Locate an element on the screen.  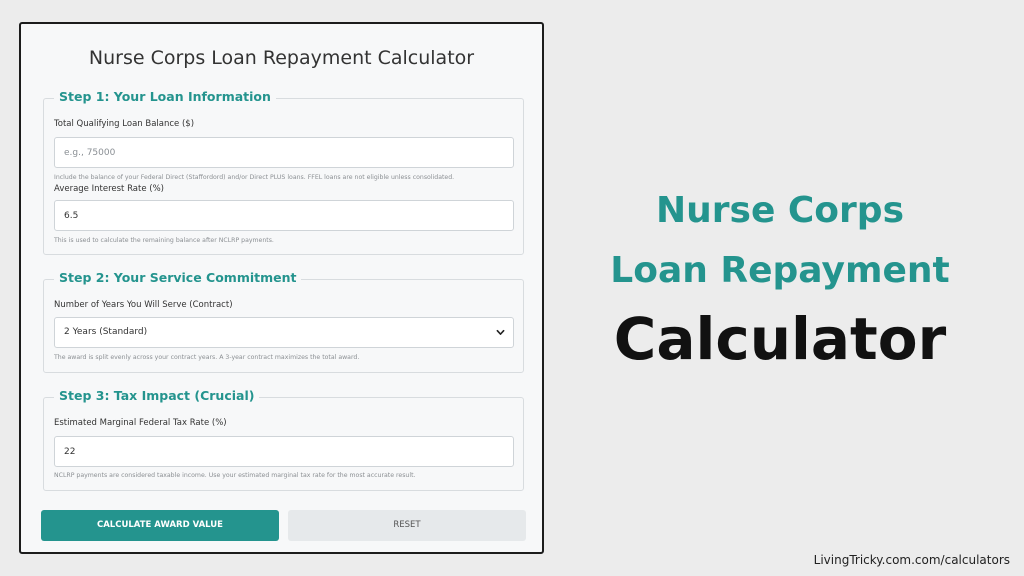
service-years-selected-value: 2 Years (Standard) is located at coordinates (106, 332).